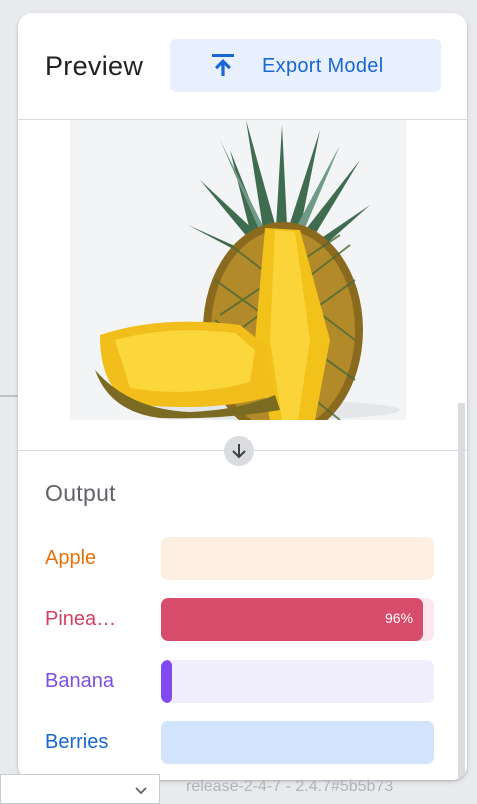 The image size is (477, 804). What do you see at coordinates (9, 396) in the screenshot?
I see `background-divider` at bounding box center [9, 396].